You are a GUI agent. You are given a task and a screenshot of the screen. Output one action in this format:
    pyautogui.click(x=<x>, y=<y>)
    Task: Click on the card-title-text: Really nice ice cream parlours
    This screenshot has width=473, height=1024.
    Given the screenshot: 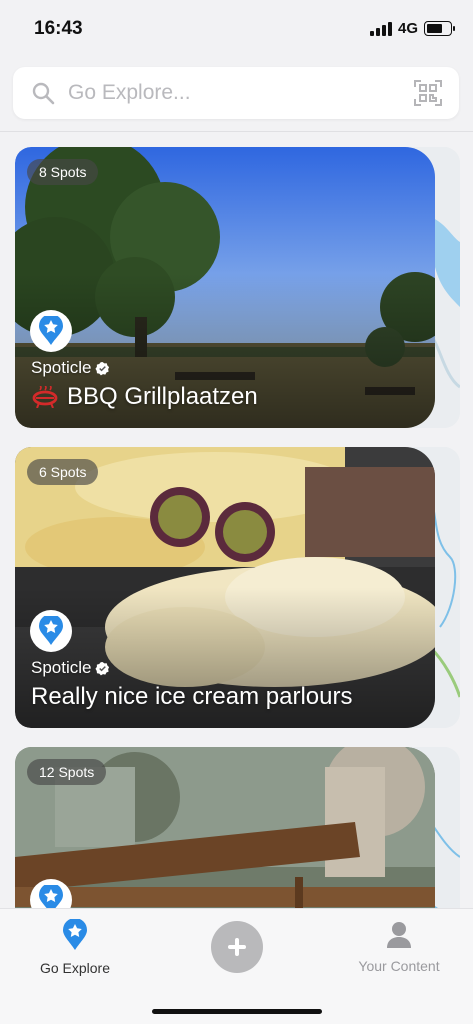 What is the action you would take?
    pyautogui.click(x=192, y=696)
    